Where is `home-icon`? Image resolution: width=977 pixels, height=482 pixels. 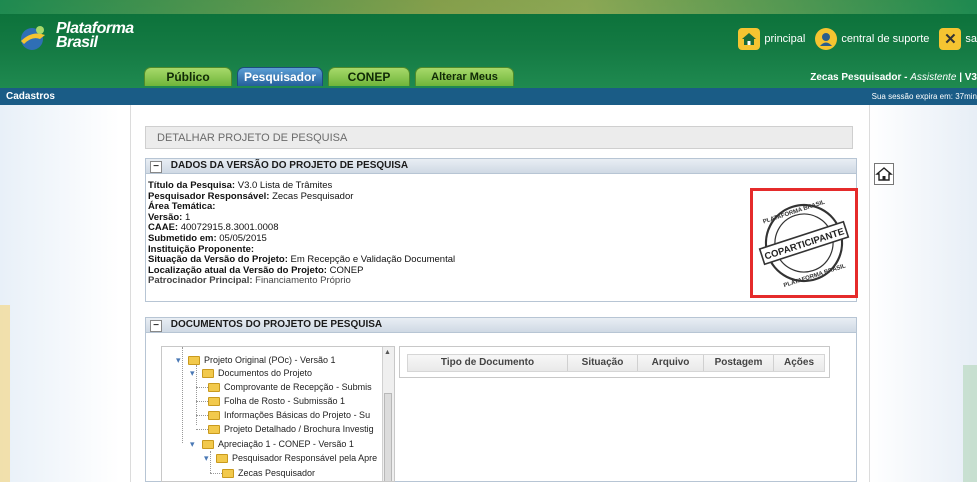
home-icon is located at coordinates (749, 39).